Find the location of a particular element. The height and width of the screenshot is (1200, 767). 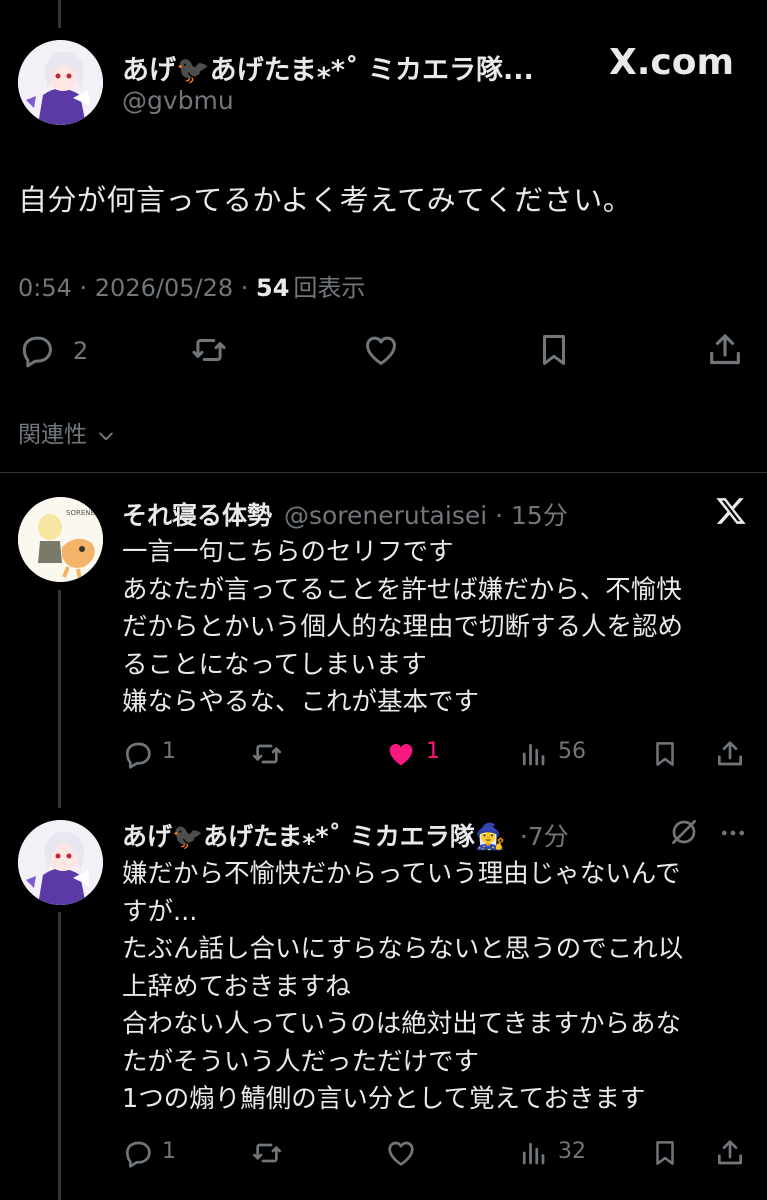

views-count: 54 is located at coordinates (273, 288).